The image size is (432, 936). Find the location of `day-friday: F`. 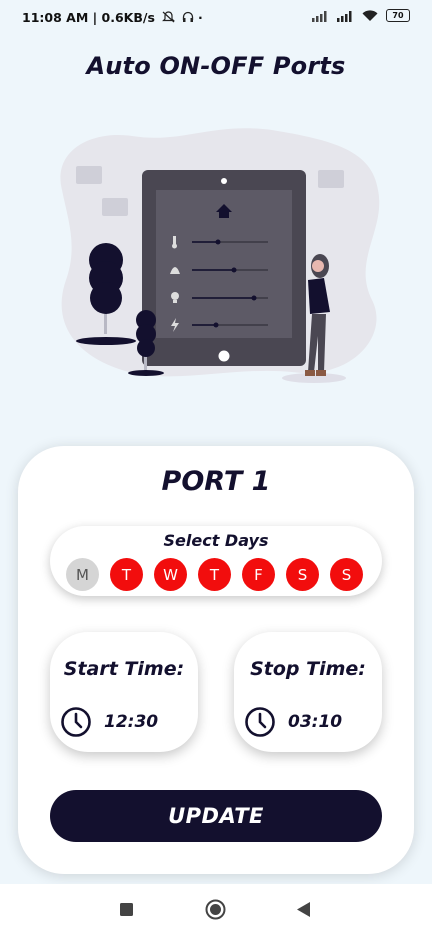

day-friday: F is located at coordinates (258, 574).